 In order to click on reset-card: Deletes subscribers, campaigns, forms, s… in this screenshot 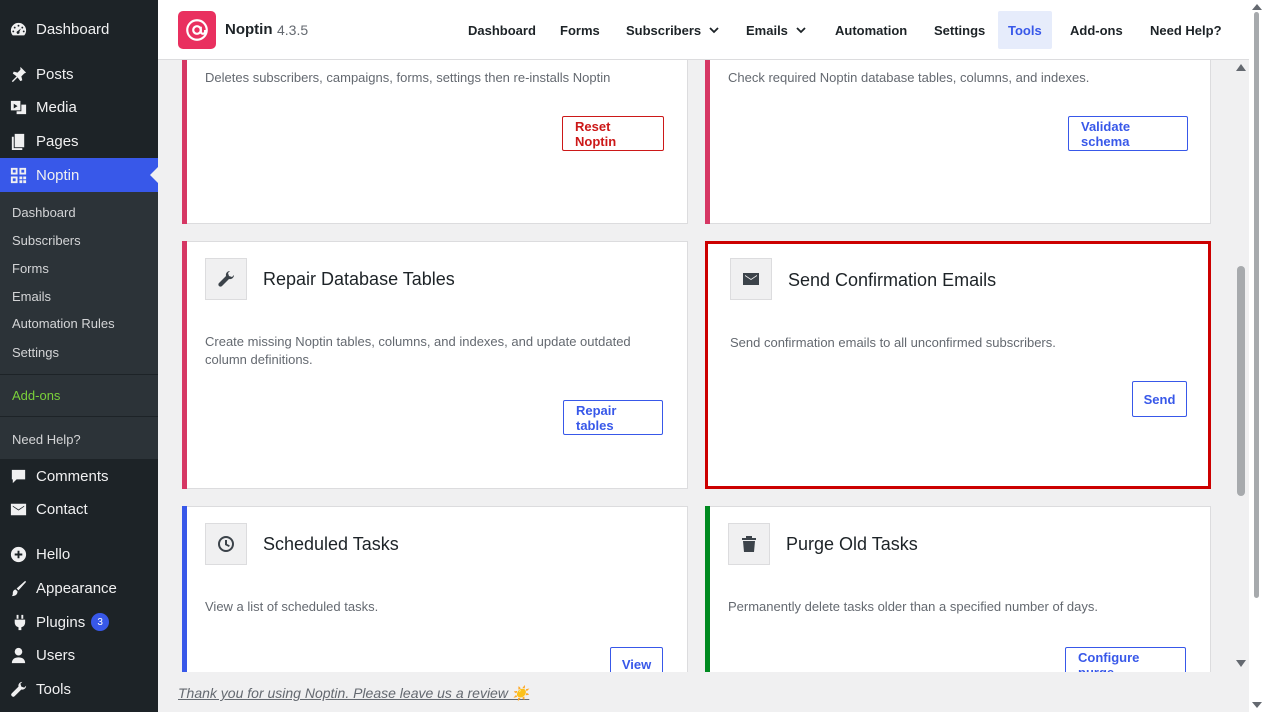, I will do `click(435, 142)`.